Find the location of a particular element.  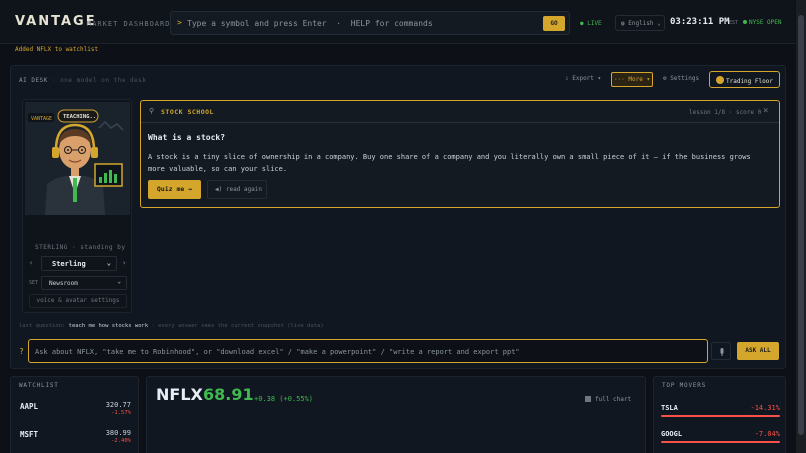

page-scrollbar-thumb is located at coordinates (801, 225).